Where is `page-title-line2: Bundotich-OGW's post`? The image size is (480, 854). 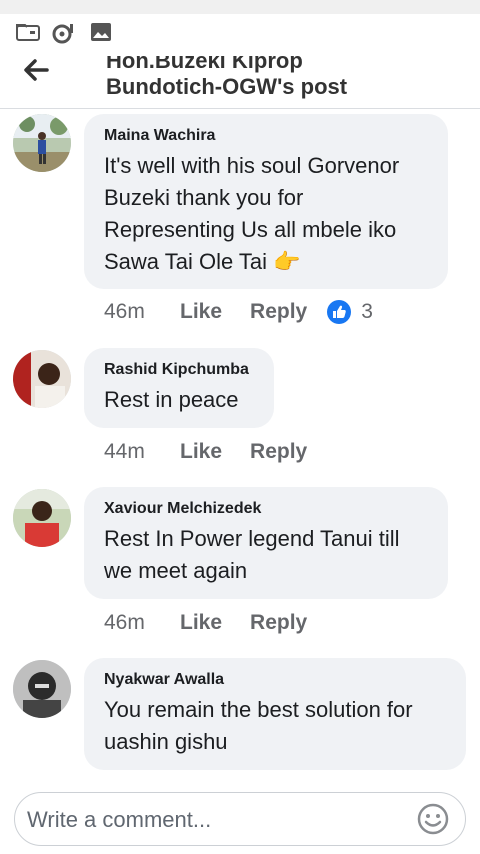
page-title-line2: Bundotich-OGW's post is located at coordinates (227, 86).